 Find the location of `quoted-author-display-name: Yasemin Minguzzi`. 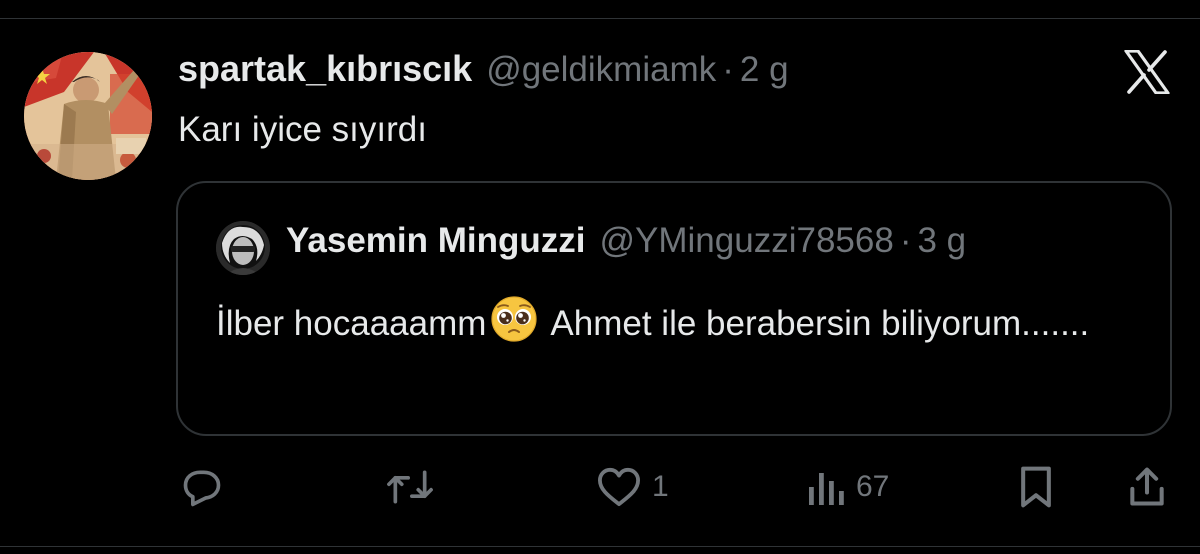

quoted-author-display-name: Yasemin Minguzzi is located at coordinates (436, 240).